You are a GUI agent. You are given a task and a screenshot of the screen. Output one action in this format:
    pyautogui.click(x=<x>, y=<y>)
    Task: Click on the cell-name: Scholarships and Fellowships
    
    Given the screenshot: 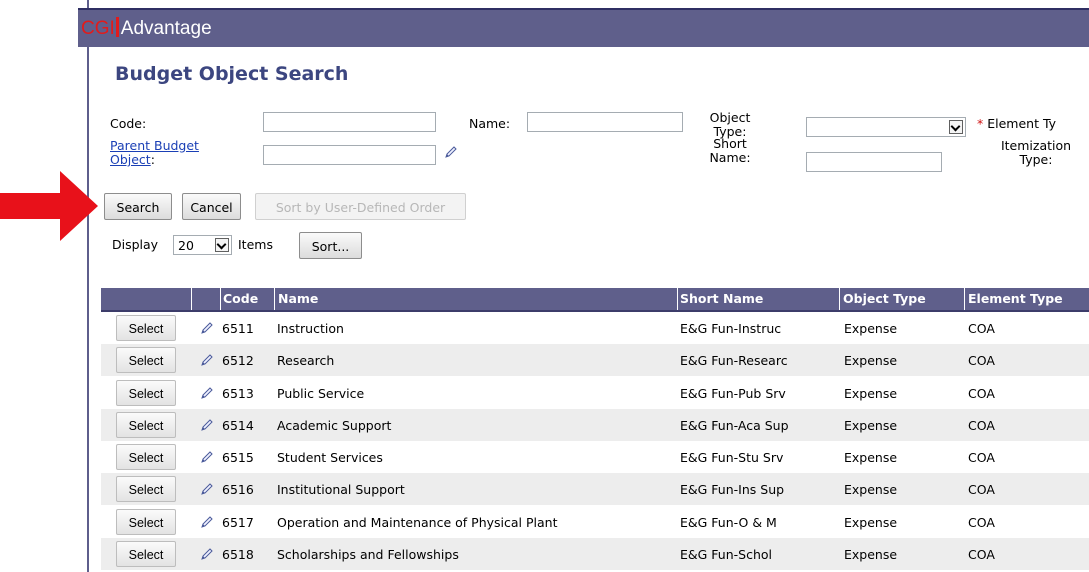 What is the action you would take?
    pyautogui.click(x=368, y=554)
    